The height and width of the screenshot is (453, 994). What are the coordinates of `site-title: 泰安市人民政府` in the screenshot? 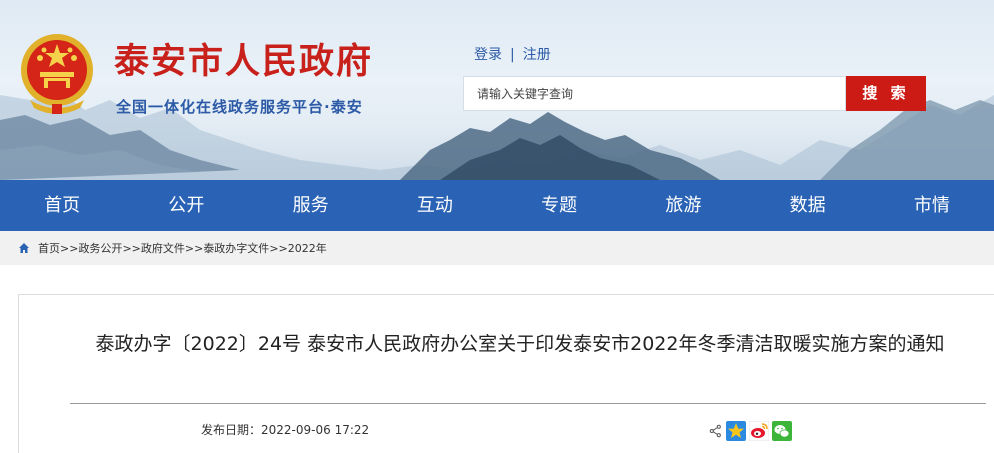 It's located at (244, 62).